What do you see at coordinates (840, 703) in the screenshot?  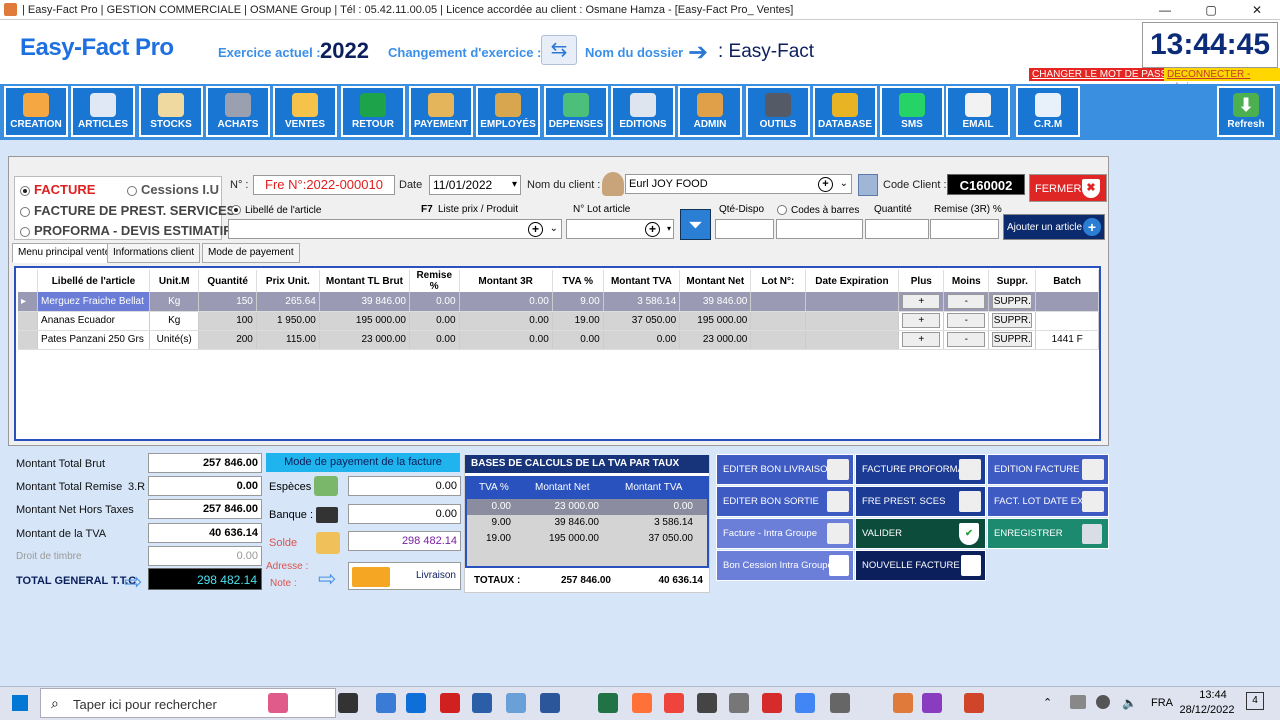 I see `bank-icon` at bounding box center [840, 703].